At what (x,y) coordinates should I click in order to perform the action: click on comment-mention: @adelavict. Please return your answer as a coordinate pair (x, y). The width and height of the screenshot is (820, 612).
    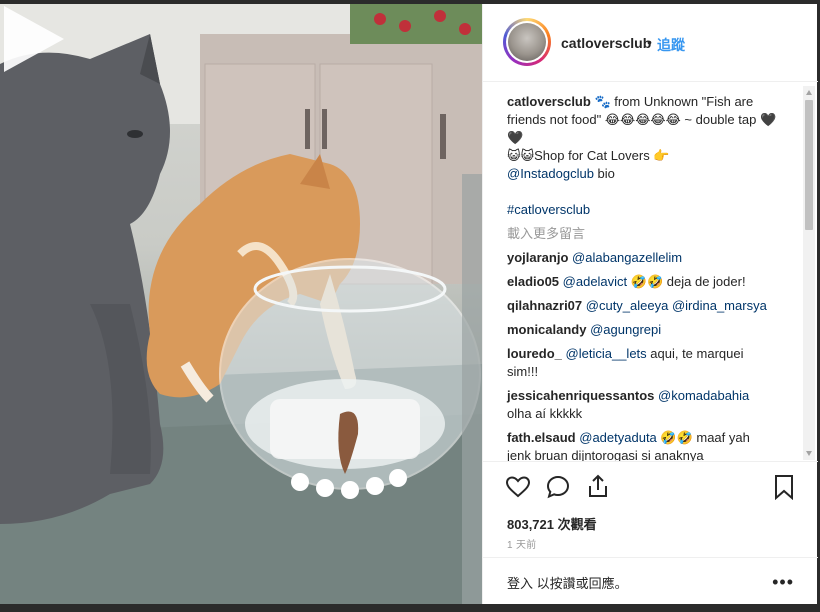
    Looking at the image, I should click on (595, 281).